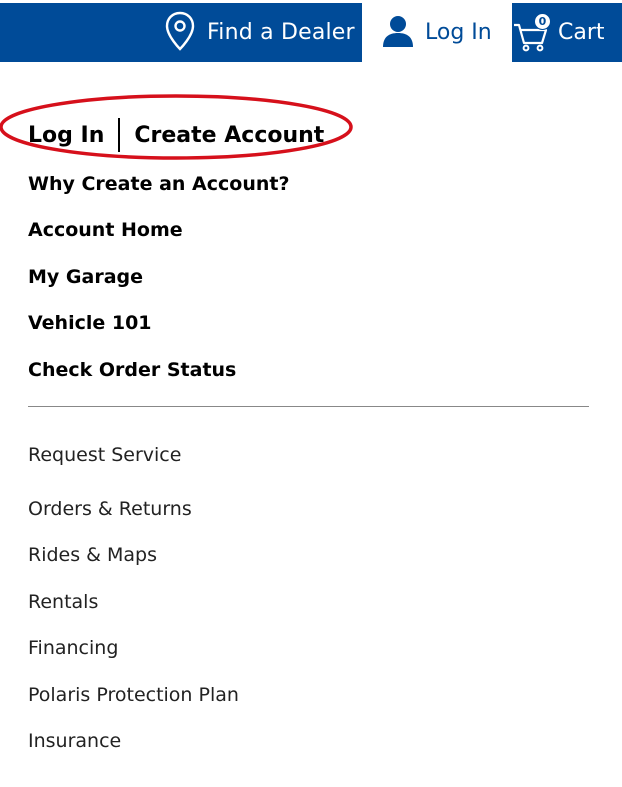 The image size is (622, 787). I want to click on vehicle-101-link: Vehicle 101, so click(90, 323).